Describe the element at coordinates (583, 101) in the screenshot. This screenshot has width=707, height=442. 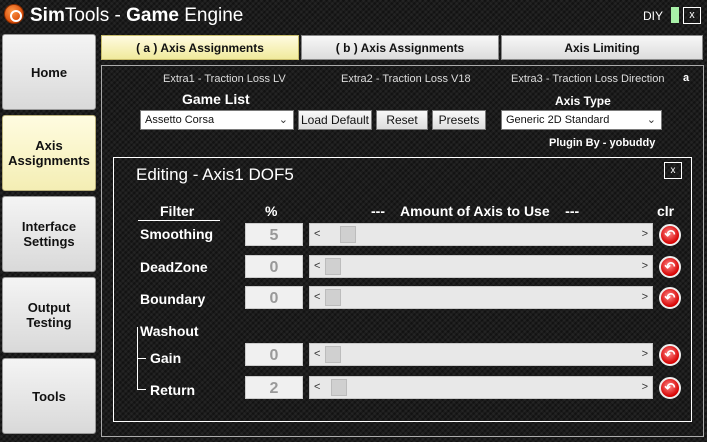
I see `axis-type-label: Axis Type` at that location.